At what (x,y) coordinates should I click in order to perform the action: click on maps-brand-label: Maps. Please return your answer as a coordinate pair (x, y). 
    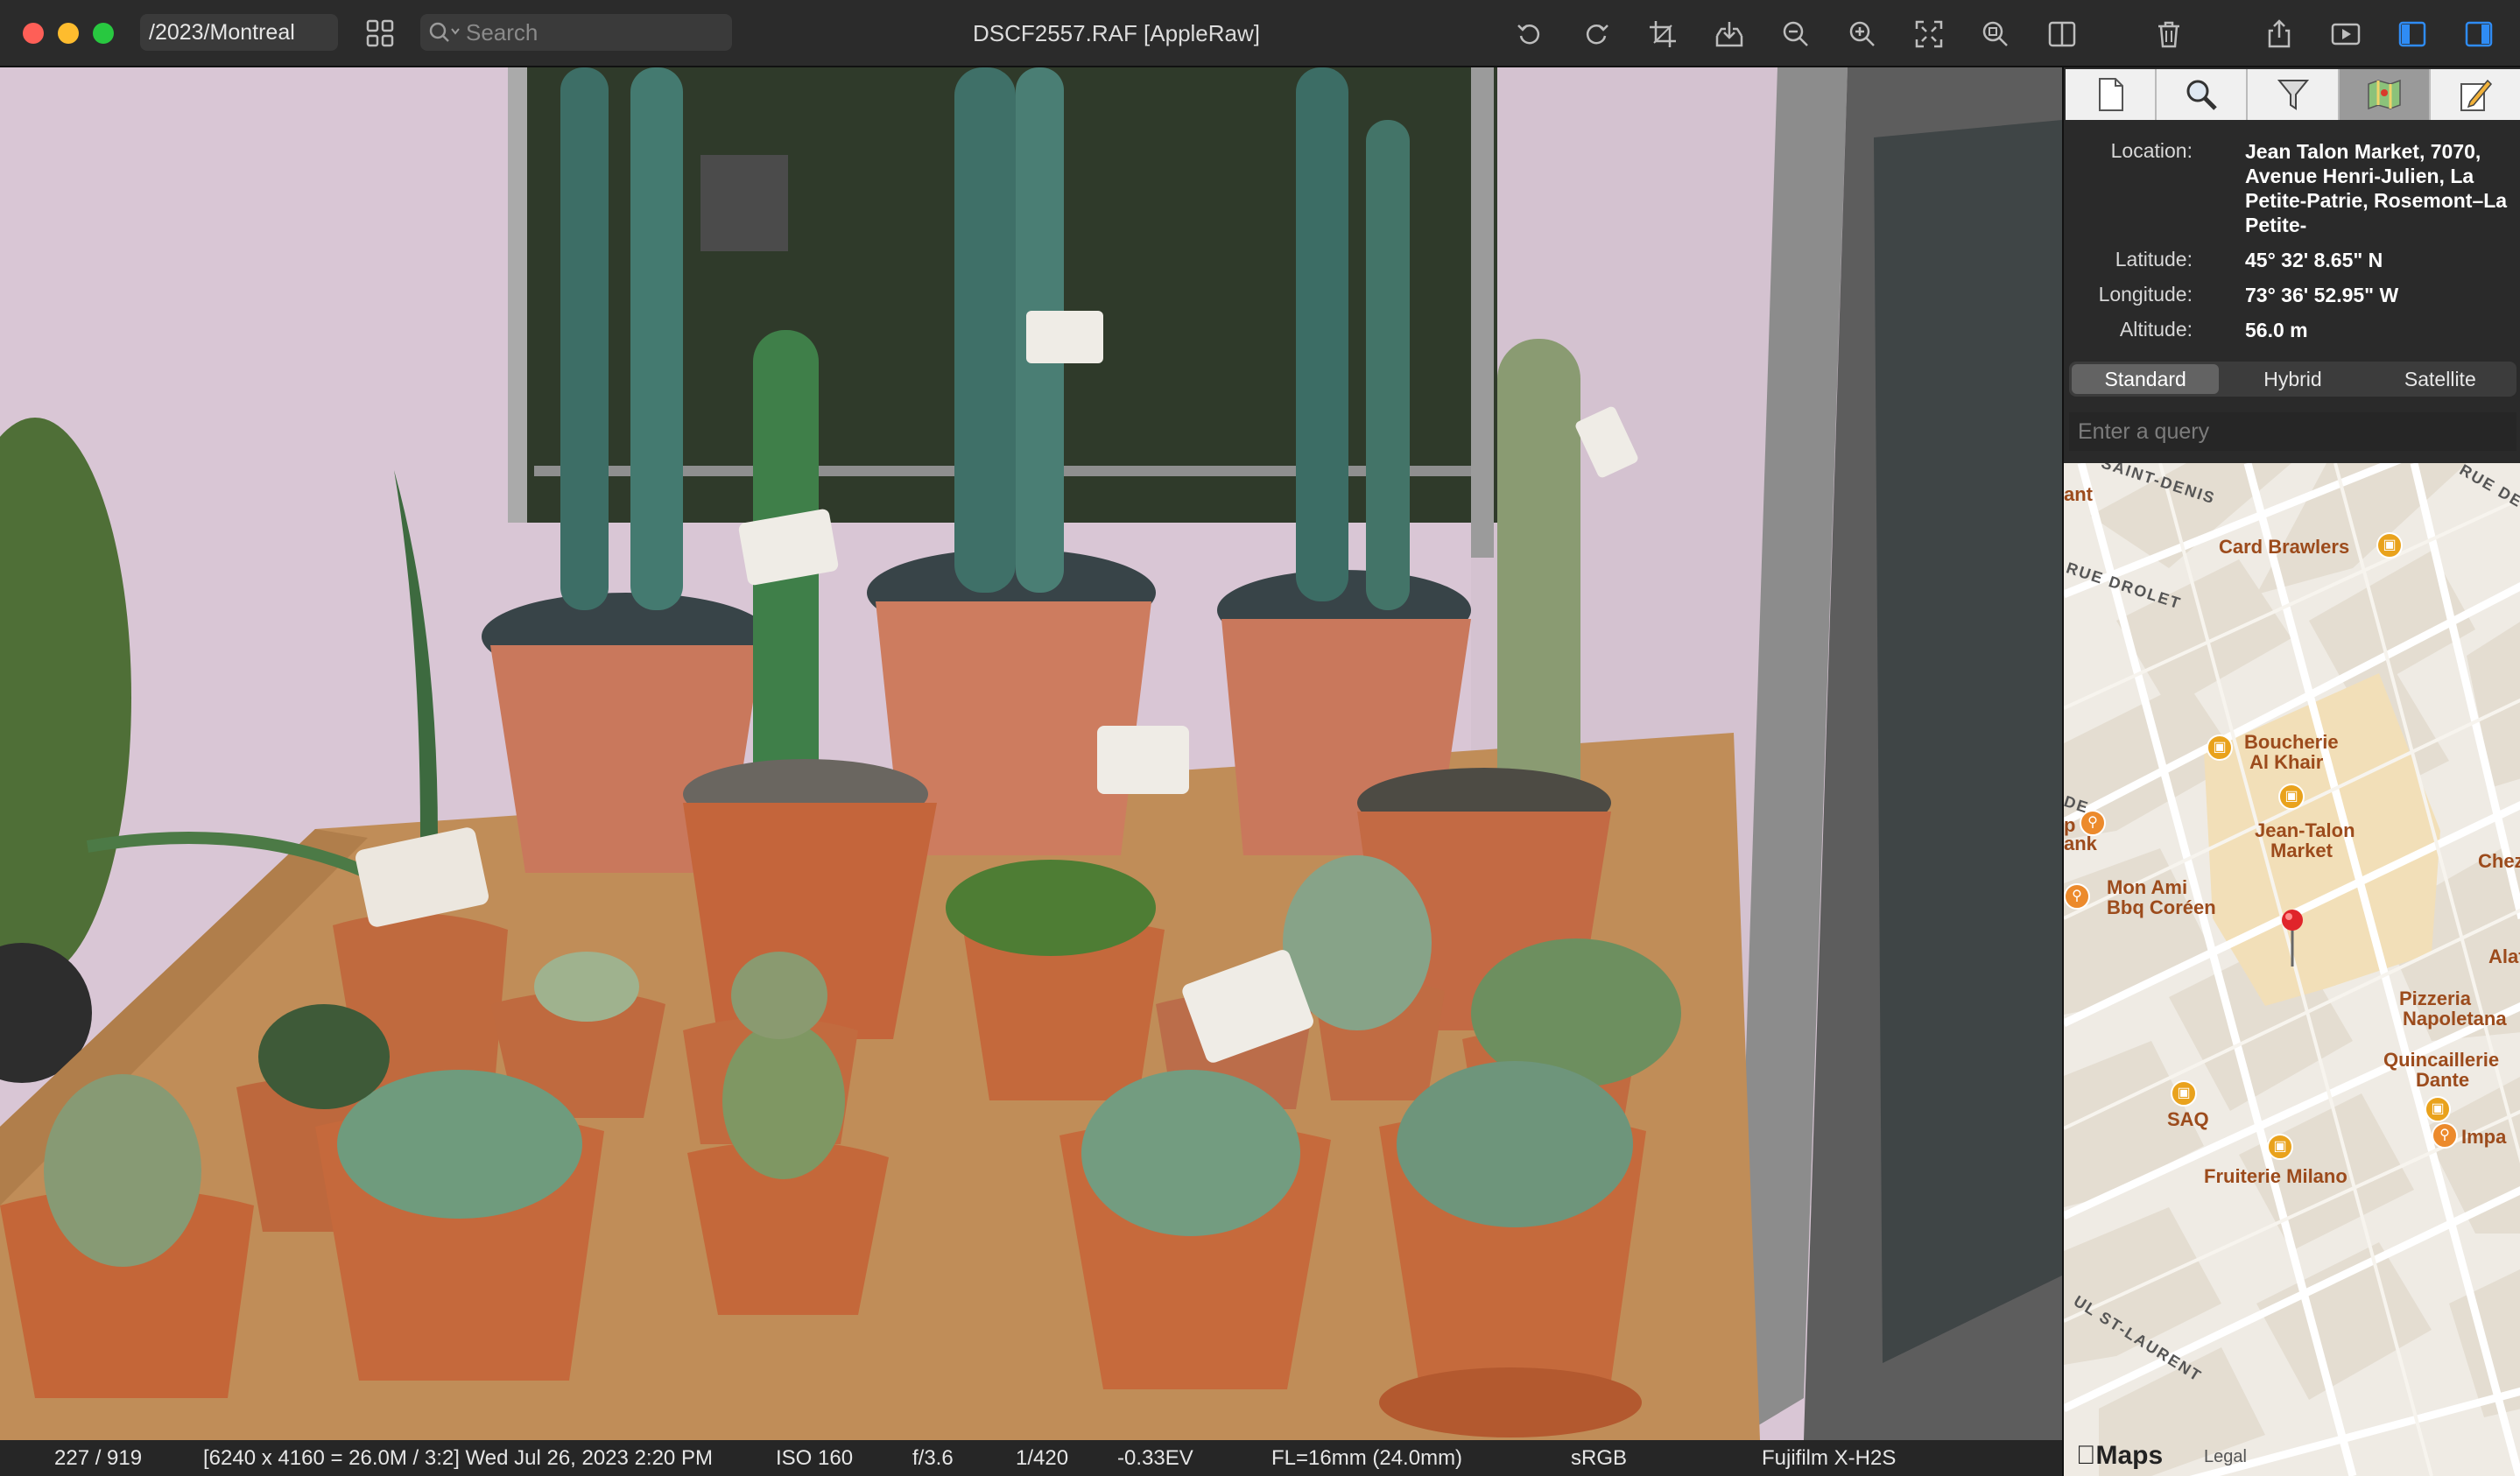
    Looking at the image, I should click on (2120, 1455).